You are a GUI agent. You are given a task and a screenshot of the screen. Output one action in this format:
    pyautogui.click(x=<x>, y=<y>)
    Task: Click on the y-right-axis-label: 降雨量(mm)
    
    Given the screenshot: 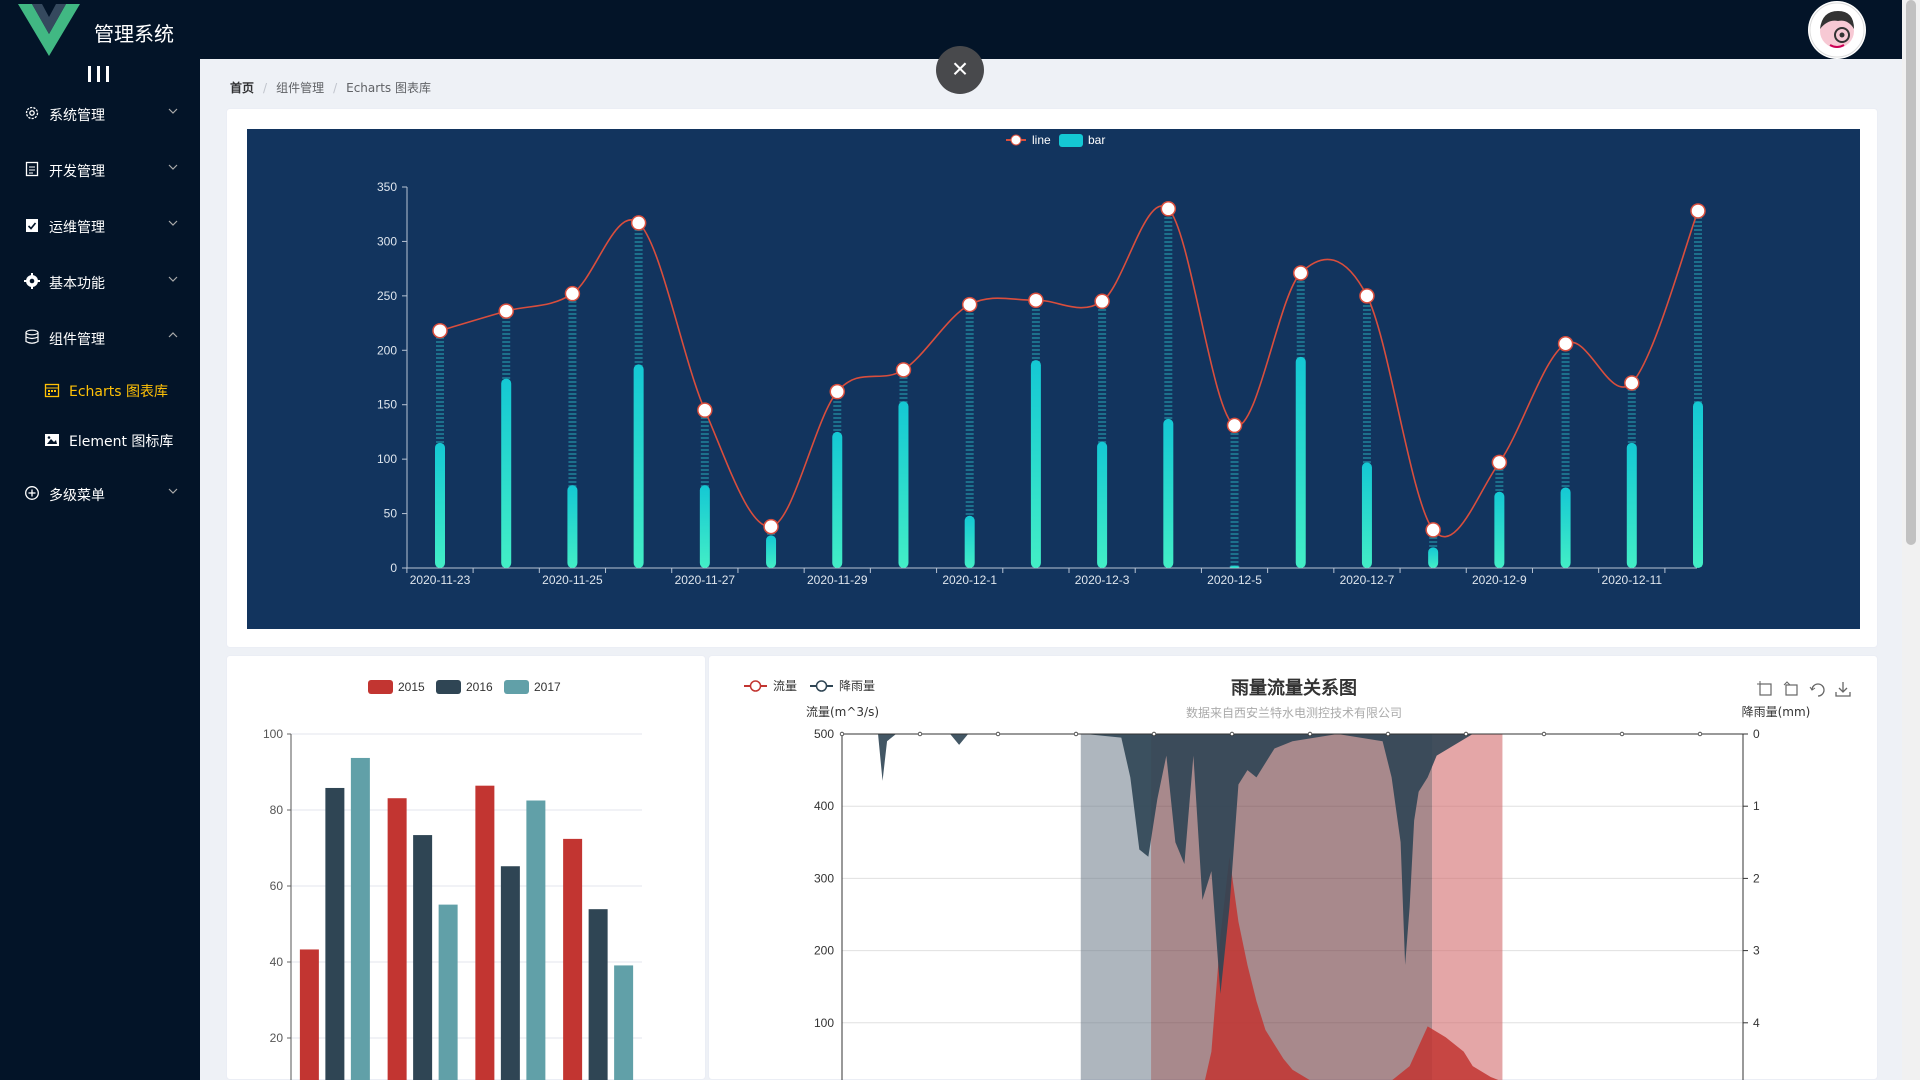 What is the action you would take?
    pyautogui.click(x=1776, y=712)
    